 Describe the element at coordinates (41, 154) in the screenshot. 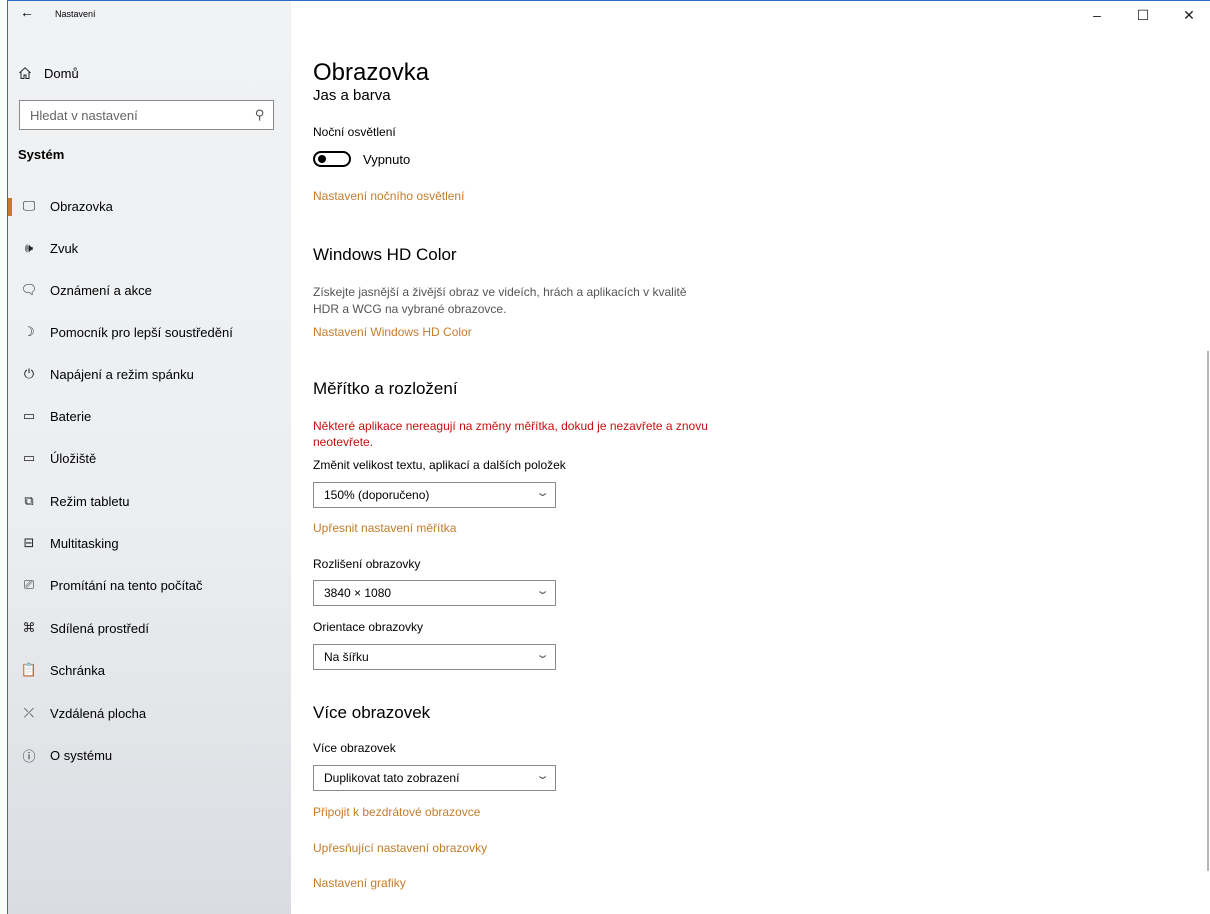

I see `section-title: Systém` at that location.